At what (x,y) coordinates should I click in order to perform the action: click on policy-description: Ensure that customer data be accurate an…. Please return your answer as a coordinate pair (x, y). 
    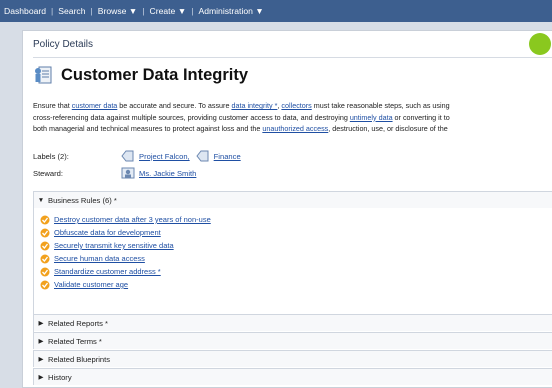
    Looking at the image, I should click on (292, 117).